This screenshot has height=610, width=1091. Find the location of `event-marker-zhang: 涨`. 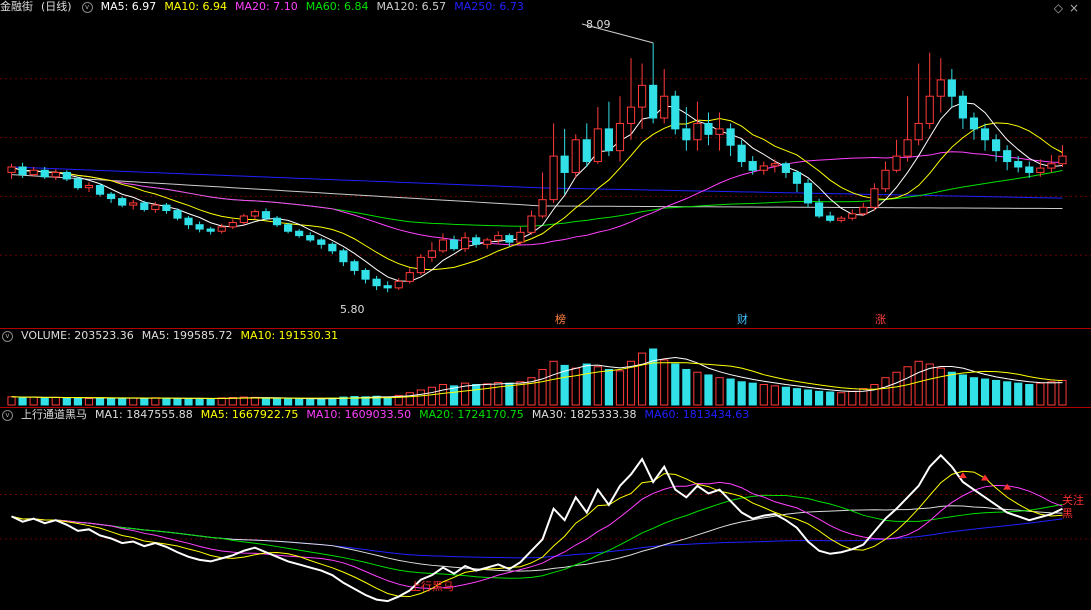

event-marker-zhang: 涨 is located at coordinates (880, 319).